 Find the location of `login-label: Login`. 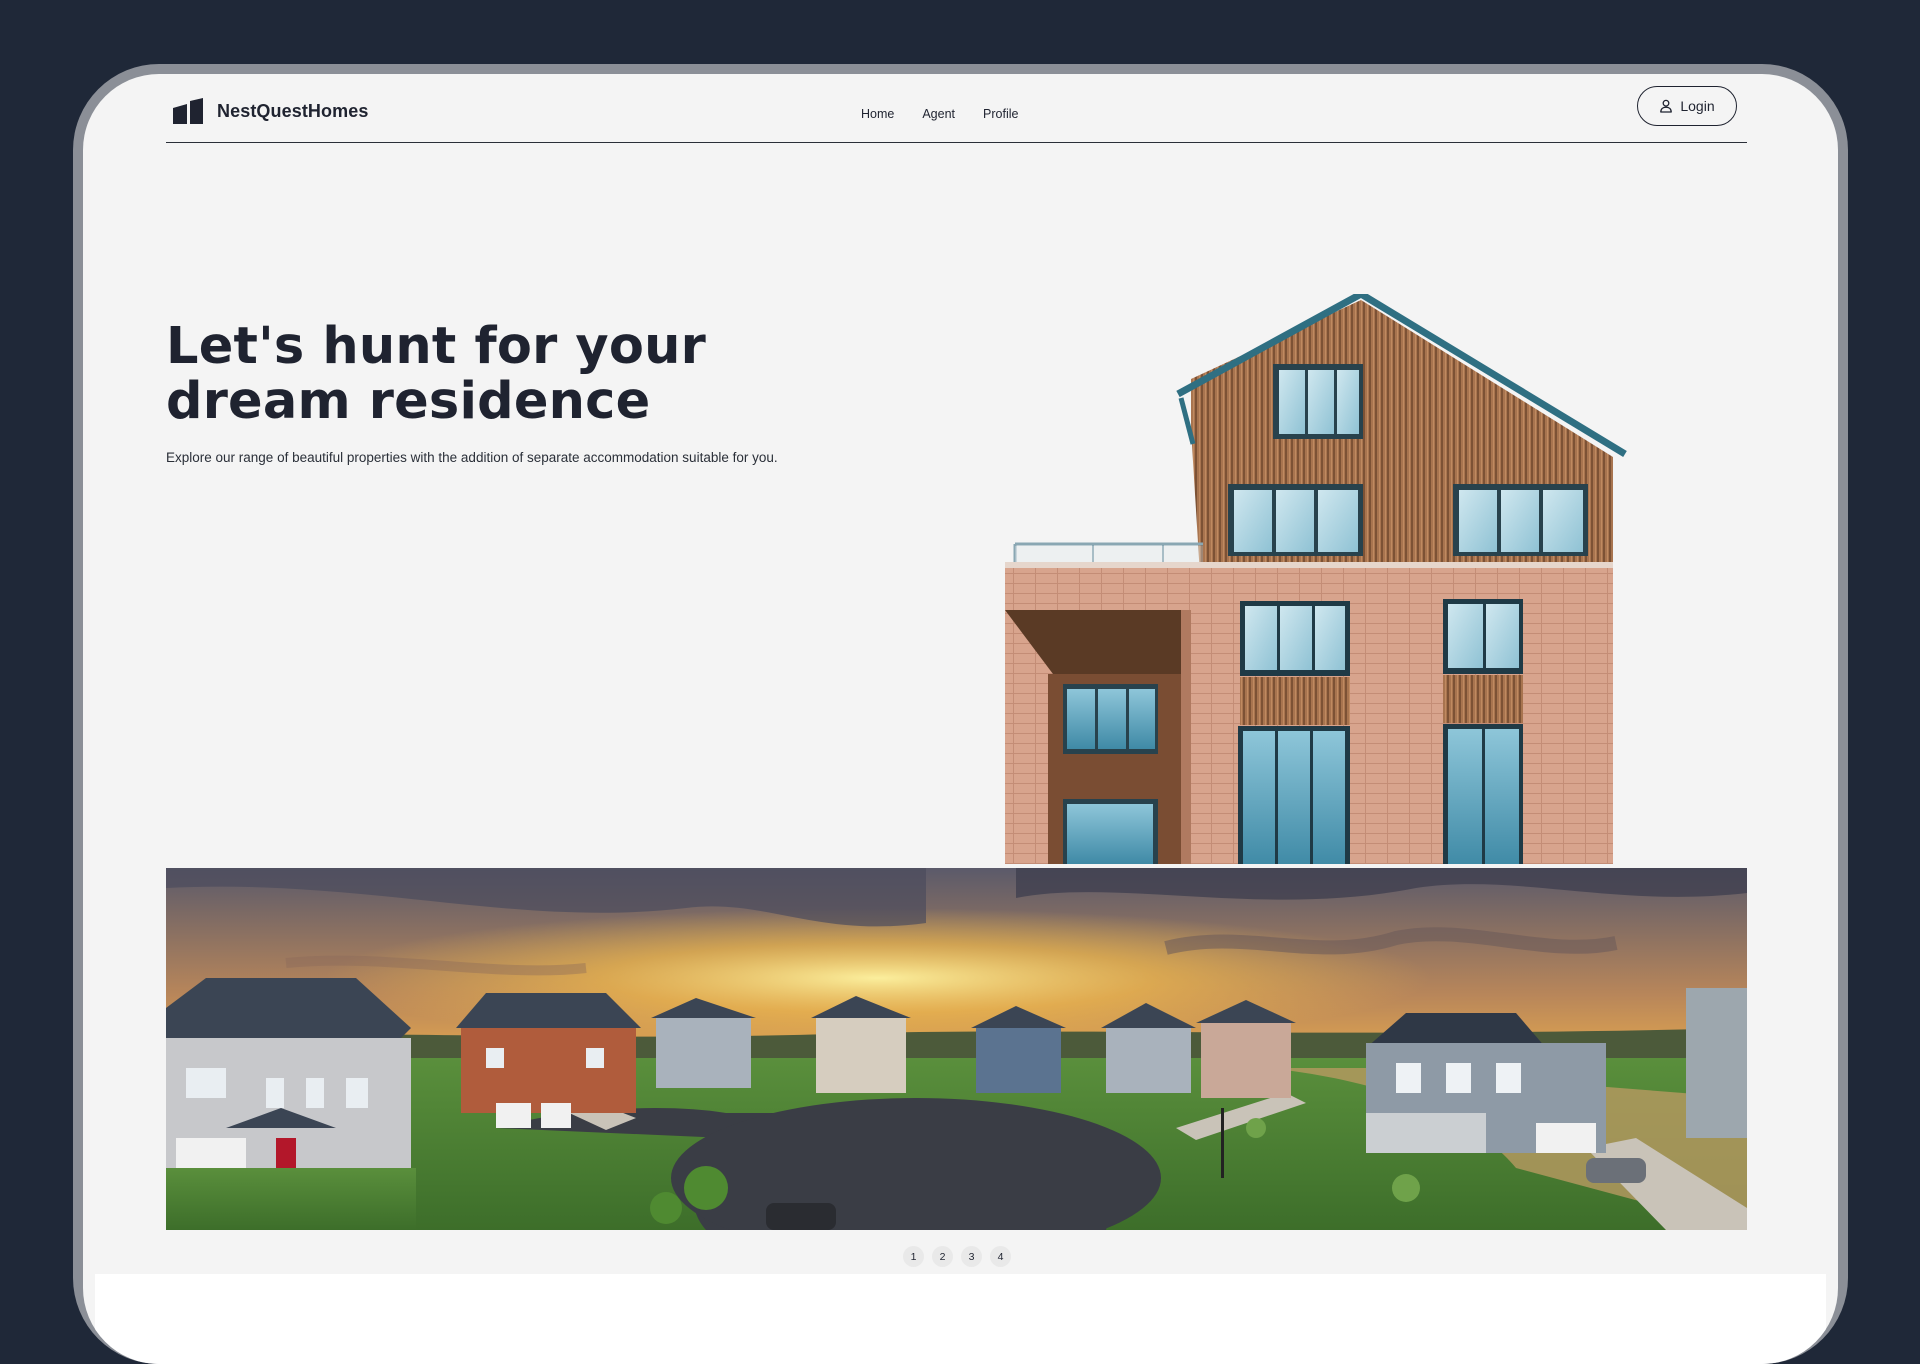

login-label: Login is located at coordinates (1697, 106).